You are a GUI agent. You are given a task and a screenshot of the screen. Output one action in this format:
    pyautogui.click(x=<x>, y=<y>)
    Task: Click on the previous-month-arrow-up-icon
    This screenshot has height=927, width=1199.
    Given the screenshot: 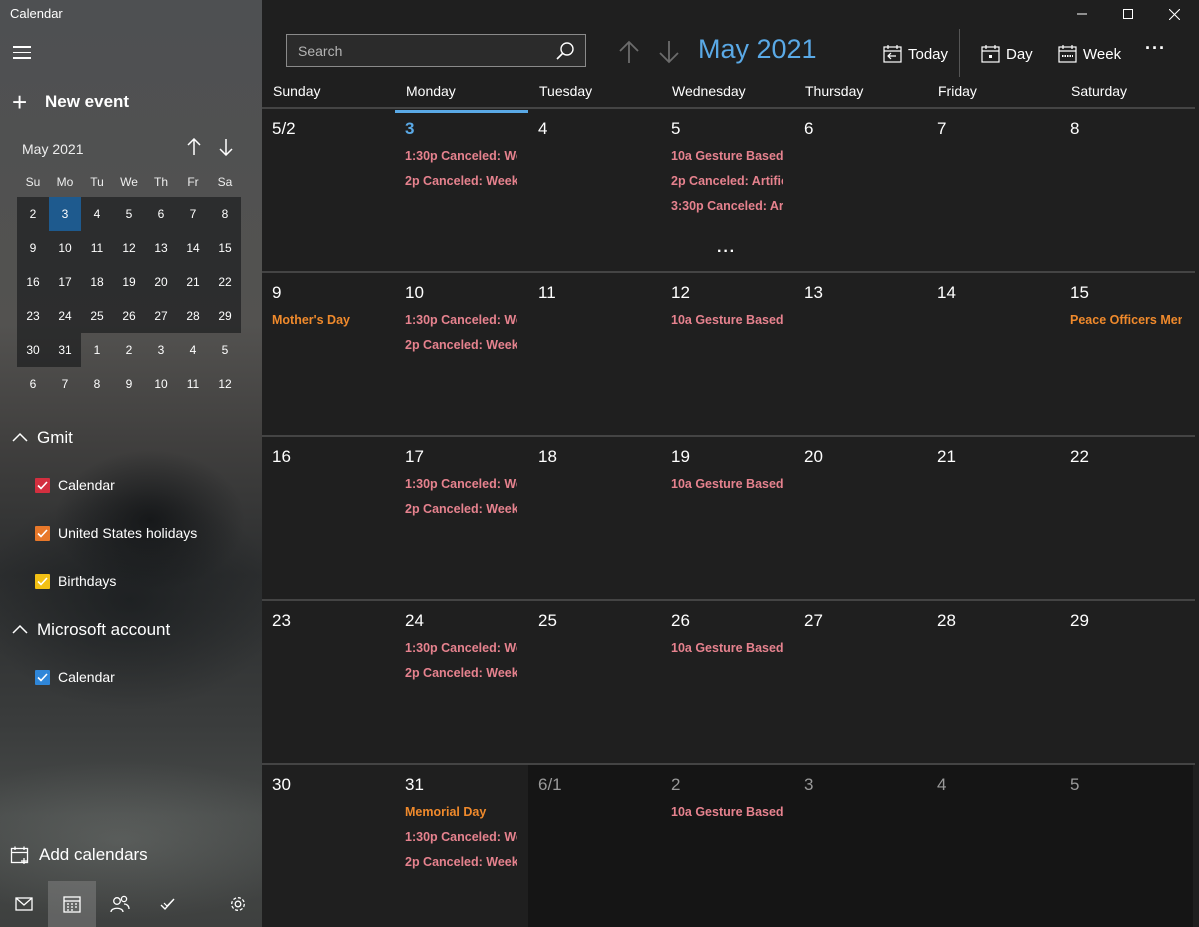 What is the action you would take?
    pyautogui.click(x=629, y=52)
    